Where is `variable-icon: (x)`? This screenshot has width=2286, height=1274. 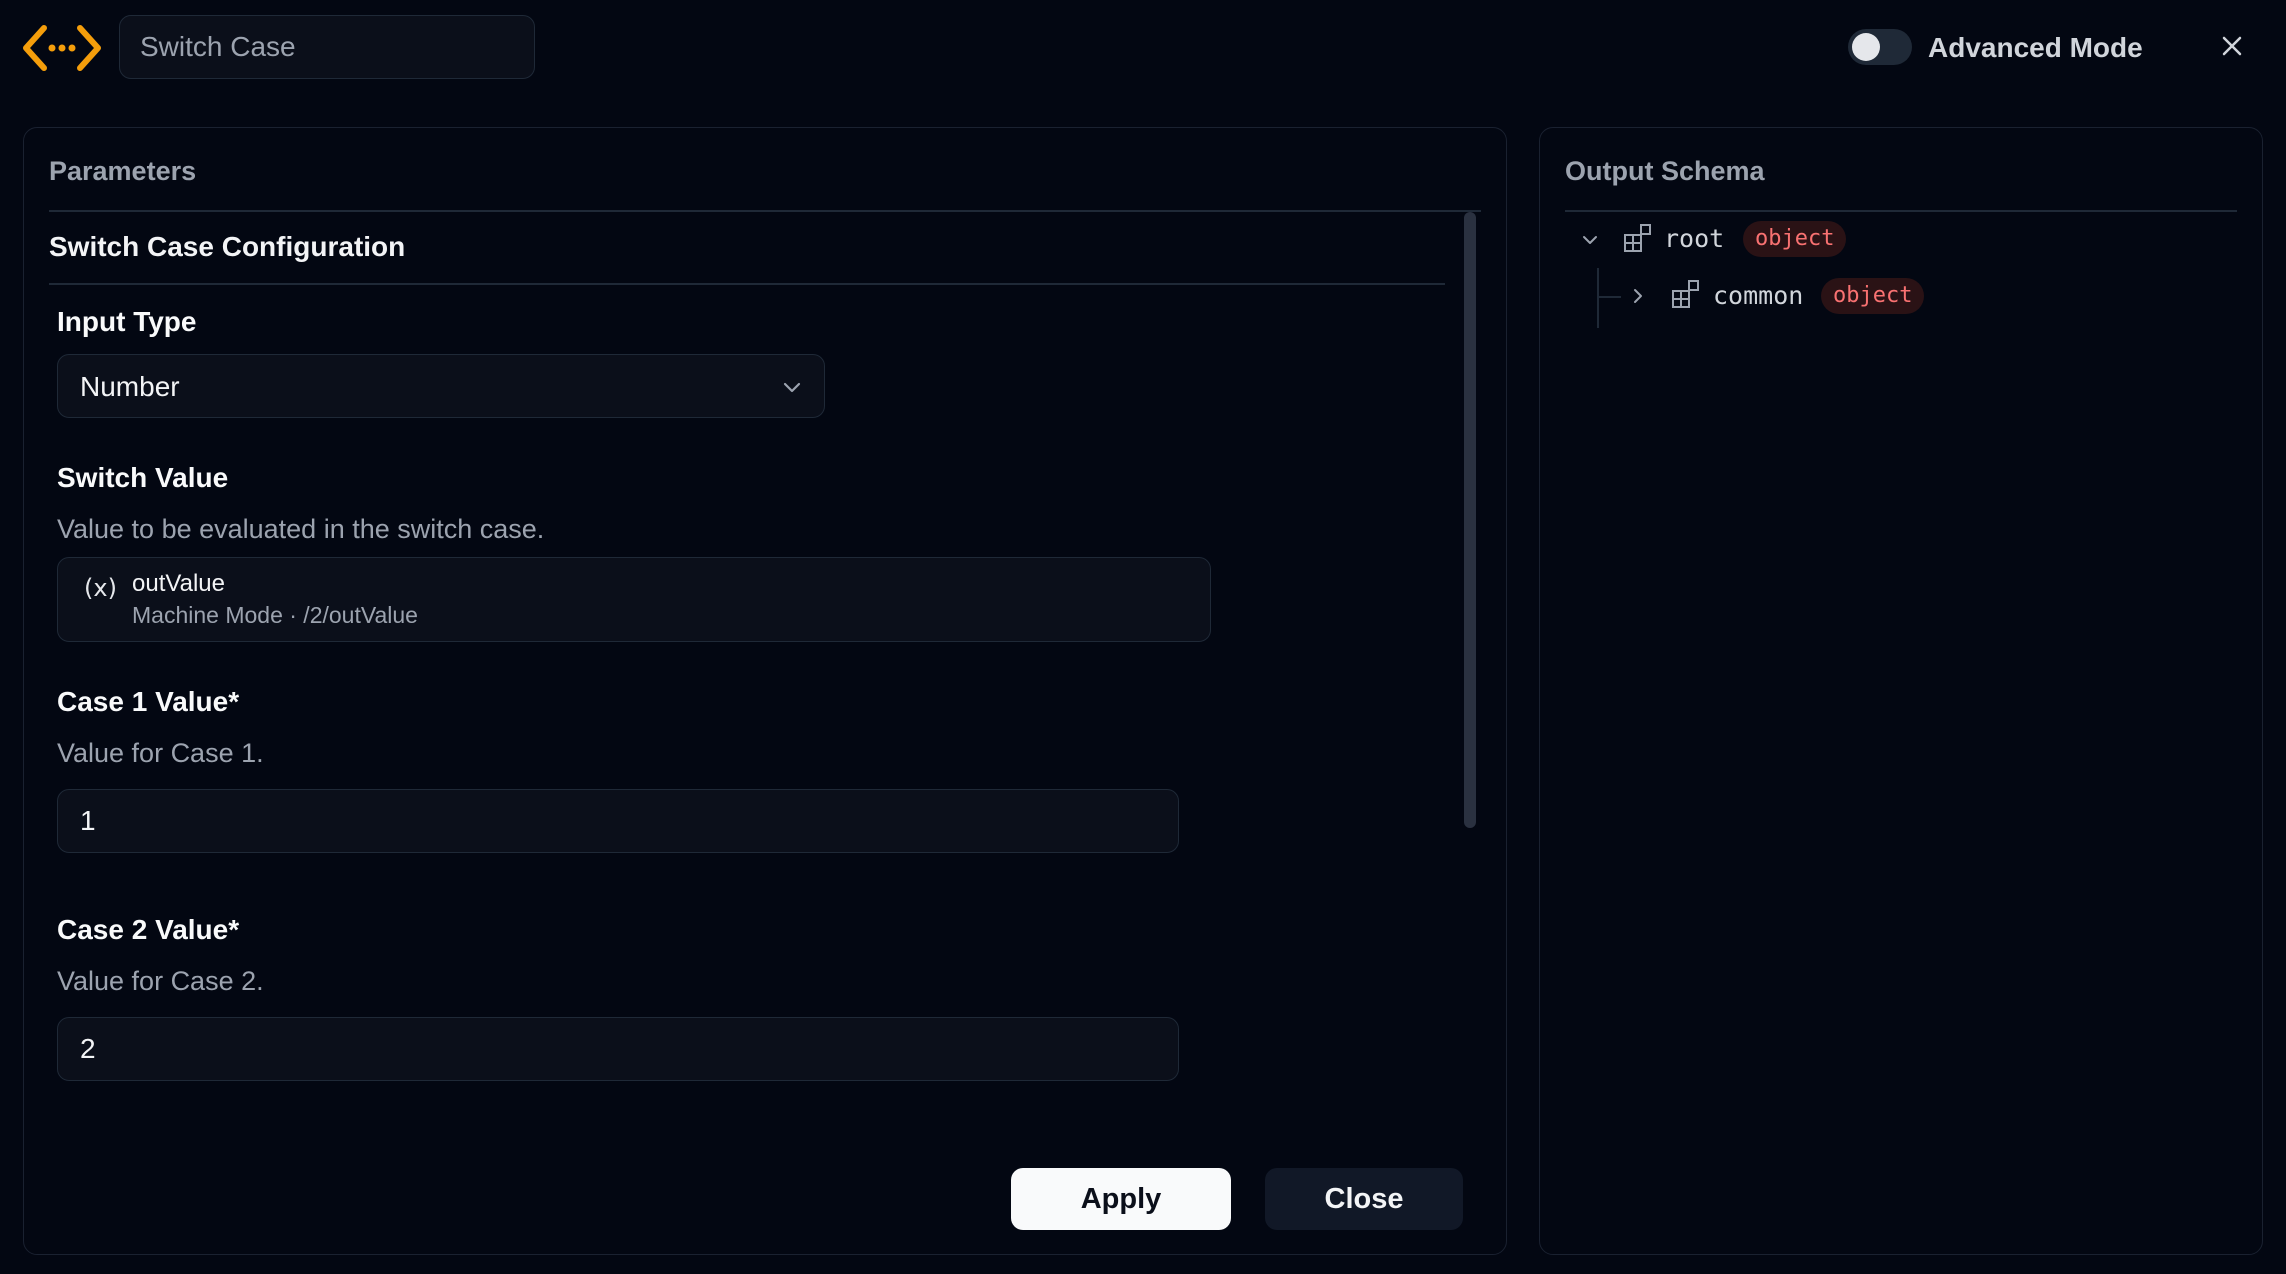 variable-icon: (x) is located at coordinates (100, 588).